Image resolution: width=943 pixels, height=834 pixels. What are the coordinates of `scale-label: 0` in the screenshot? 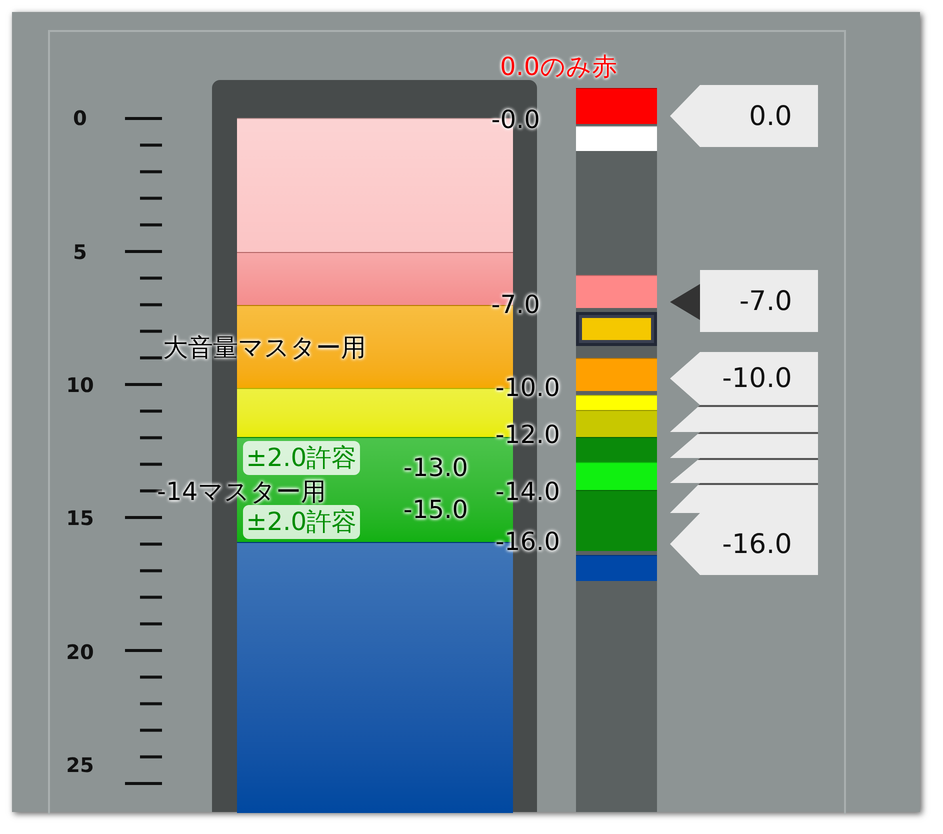 It's located at (80, 118).